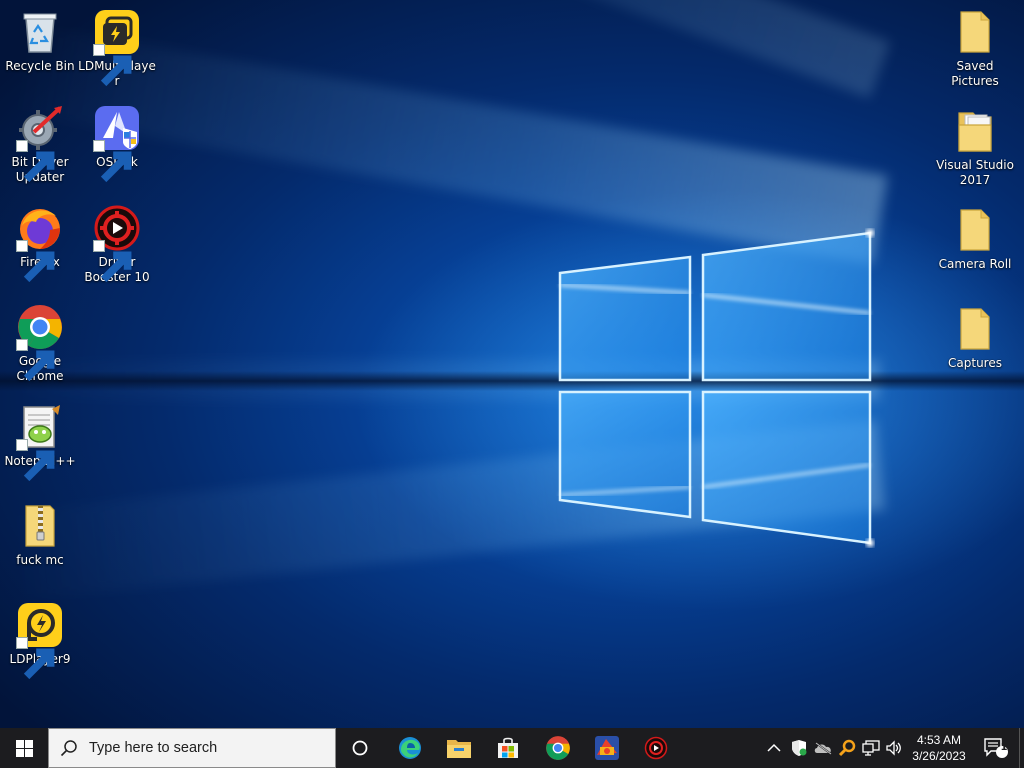 The height and width of the screenshot is (768, 1024). I want to click on desktop-icon-notepad-plus-plus: Notepad++, so click(40, 442).